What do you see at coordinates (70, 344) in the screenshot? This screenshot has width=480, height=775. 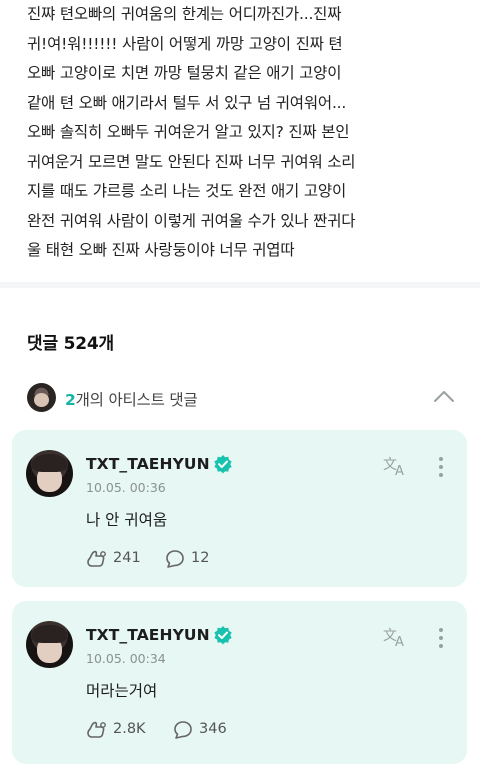 I see `comments-count-header: 댓글 524개` at bounding box center [70, 344].